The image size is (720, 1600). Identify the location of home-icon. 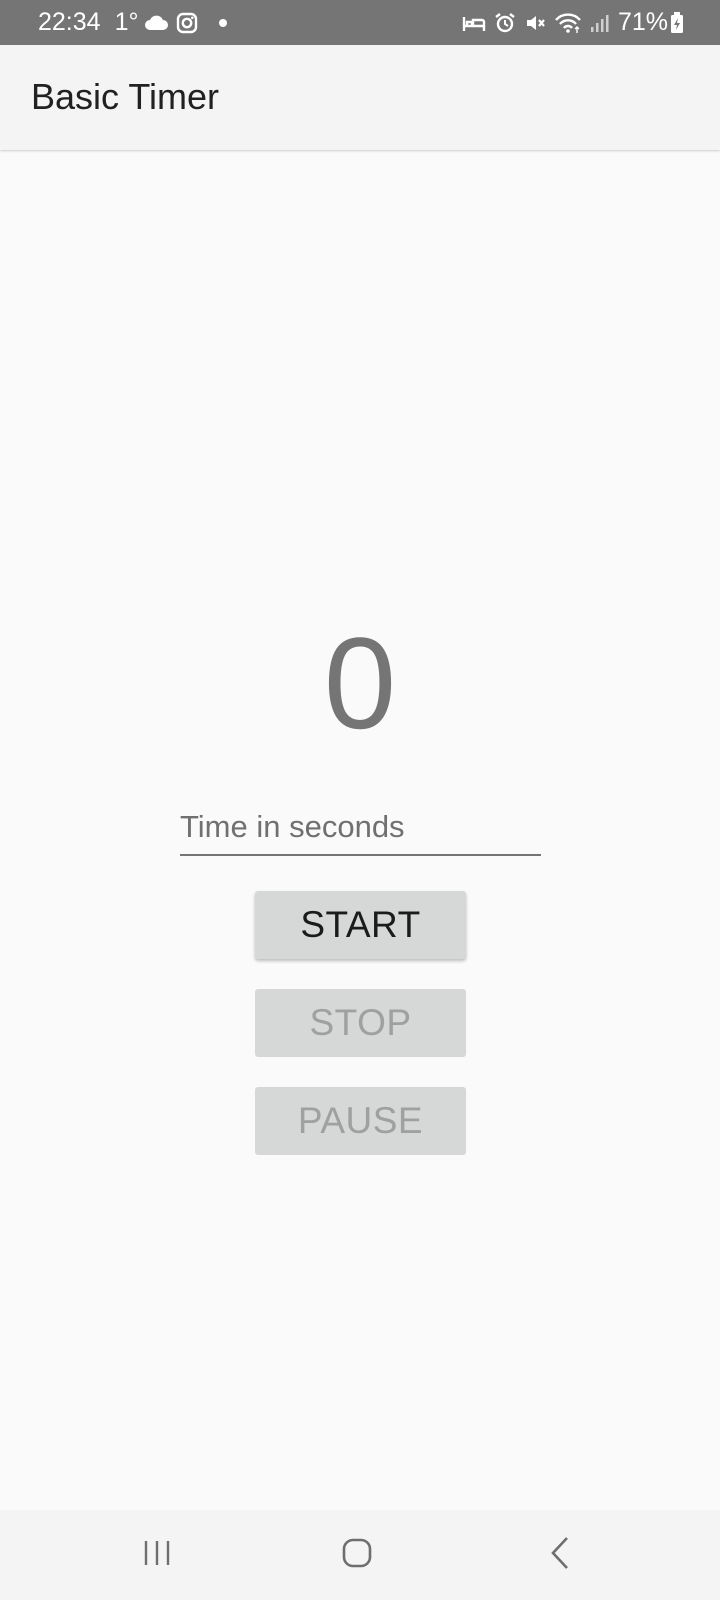
(357, 1555).